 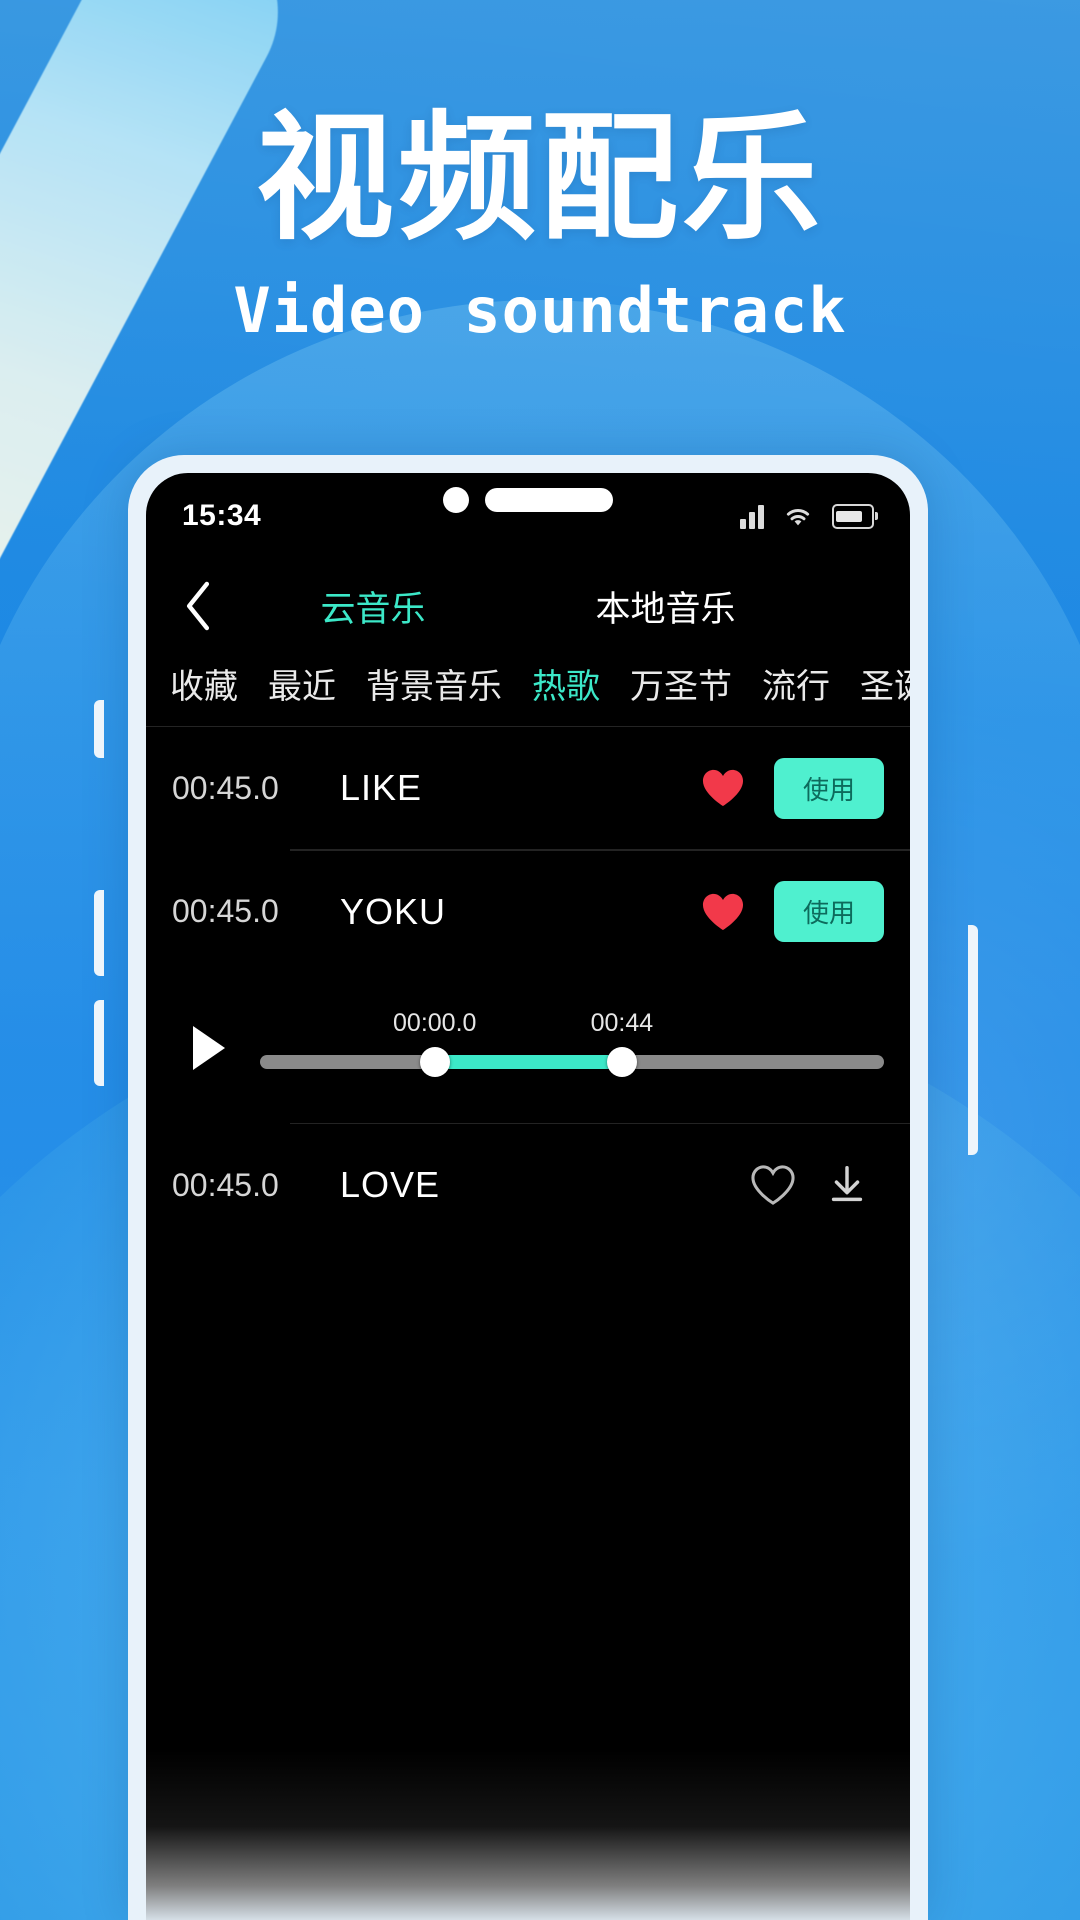 I want to click on status-time: 15:34, so click(x=222, y=515).